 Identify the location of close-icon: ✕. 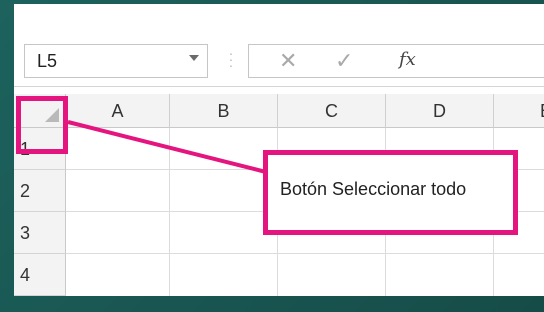
(288, 61).